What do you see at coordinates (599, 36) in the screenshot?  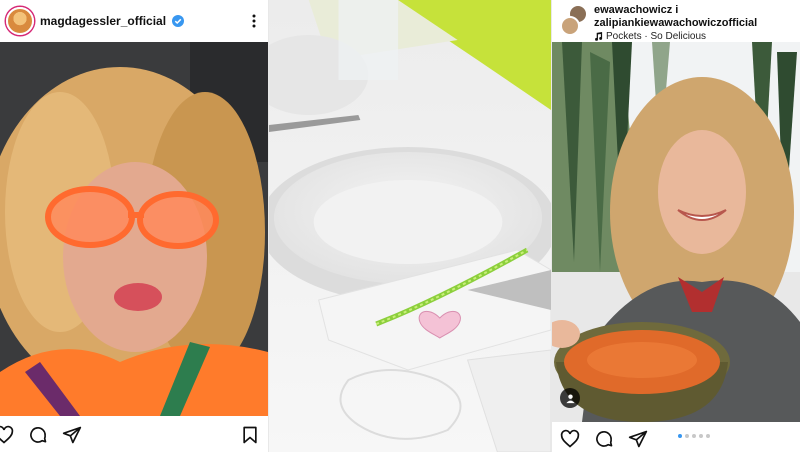 I see `music-note-icon` at bounding box center [599, 36].